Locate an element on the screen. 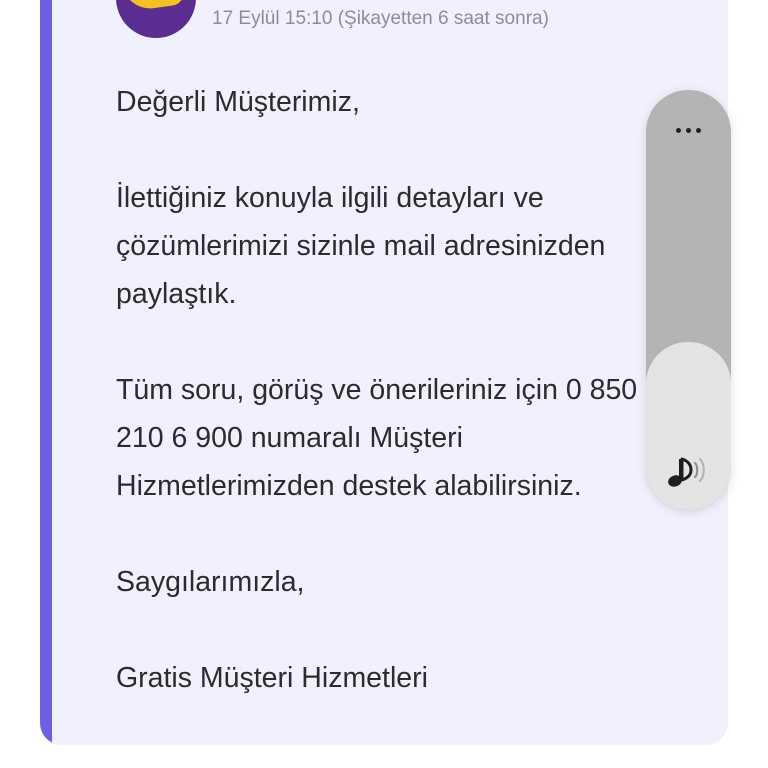 Image resolution: width=768 pixels, height=768 pixels. volume-more-button is located at coordinates (688, 130).